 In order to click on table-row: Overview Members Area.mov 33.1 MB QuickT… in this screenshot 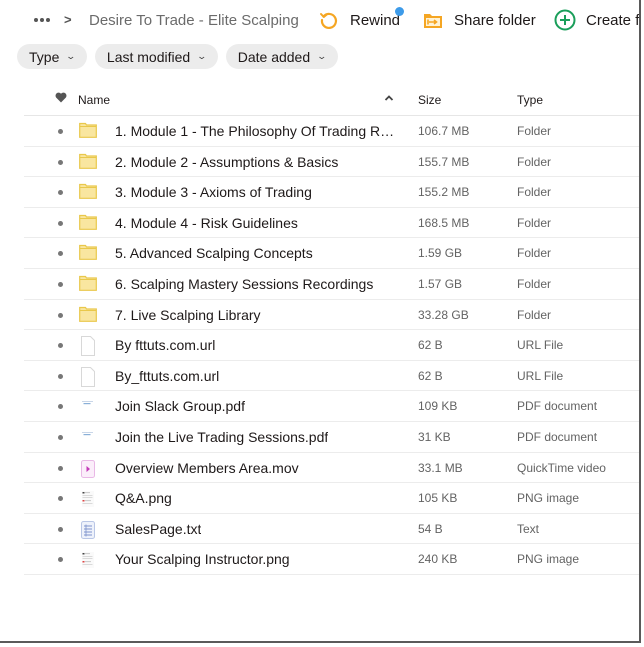, I will do `click(331, 468)`.